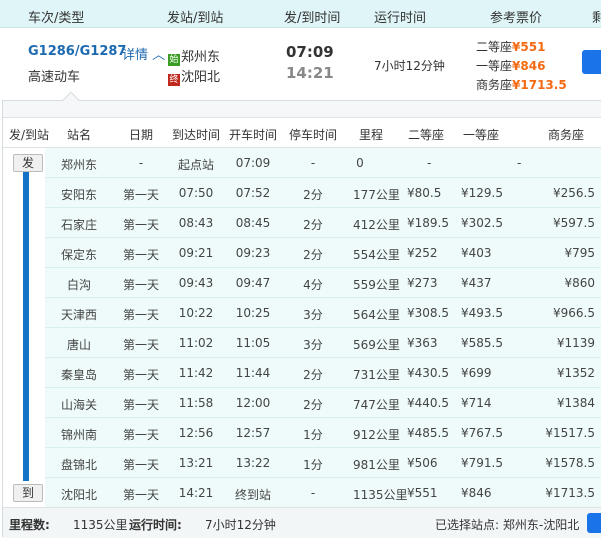 This screenshot has height=538, width=601. I want to click on results-header: 车次/类型 发站/到站 发/到时间 运行时间 参考票价 剩, so click(300, 14).